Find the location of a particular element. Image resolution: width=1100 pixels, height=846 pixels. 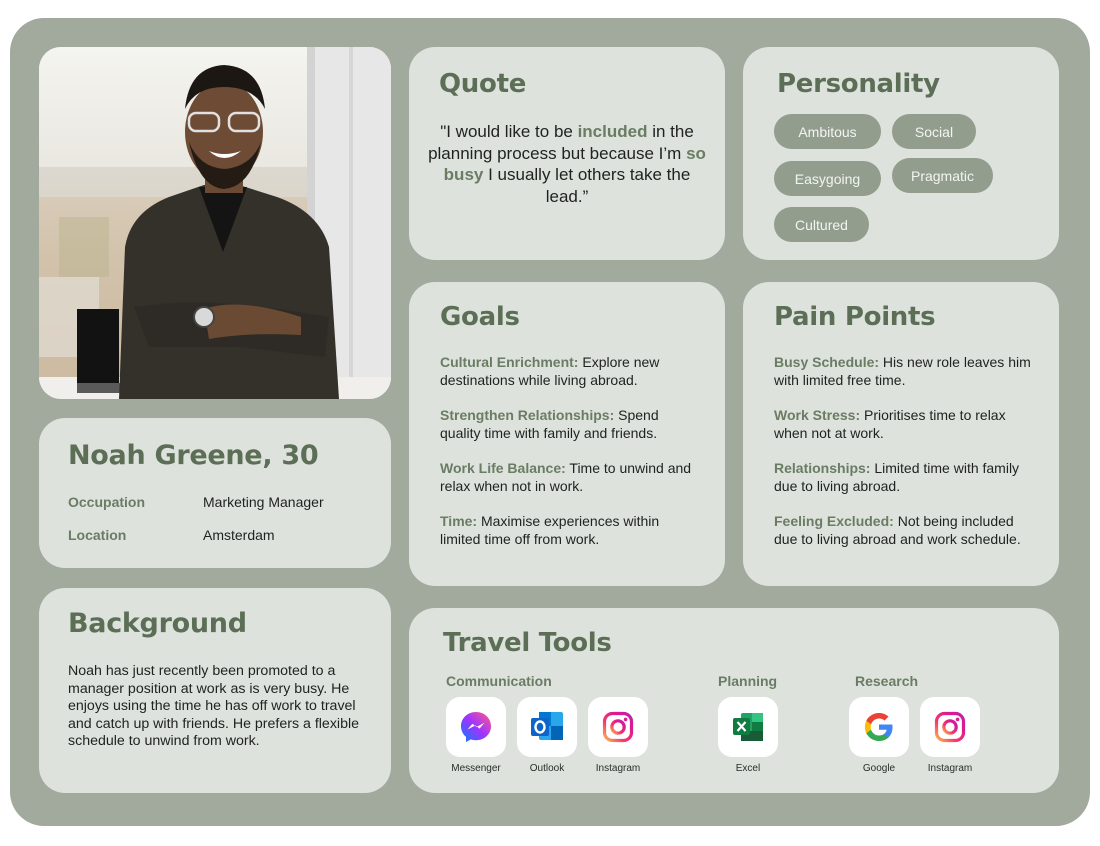

outlook-icon is located at coordinates (547, 727).